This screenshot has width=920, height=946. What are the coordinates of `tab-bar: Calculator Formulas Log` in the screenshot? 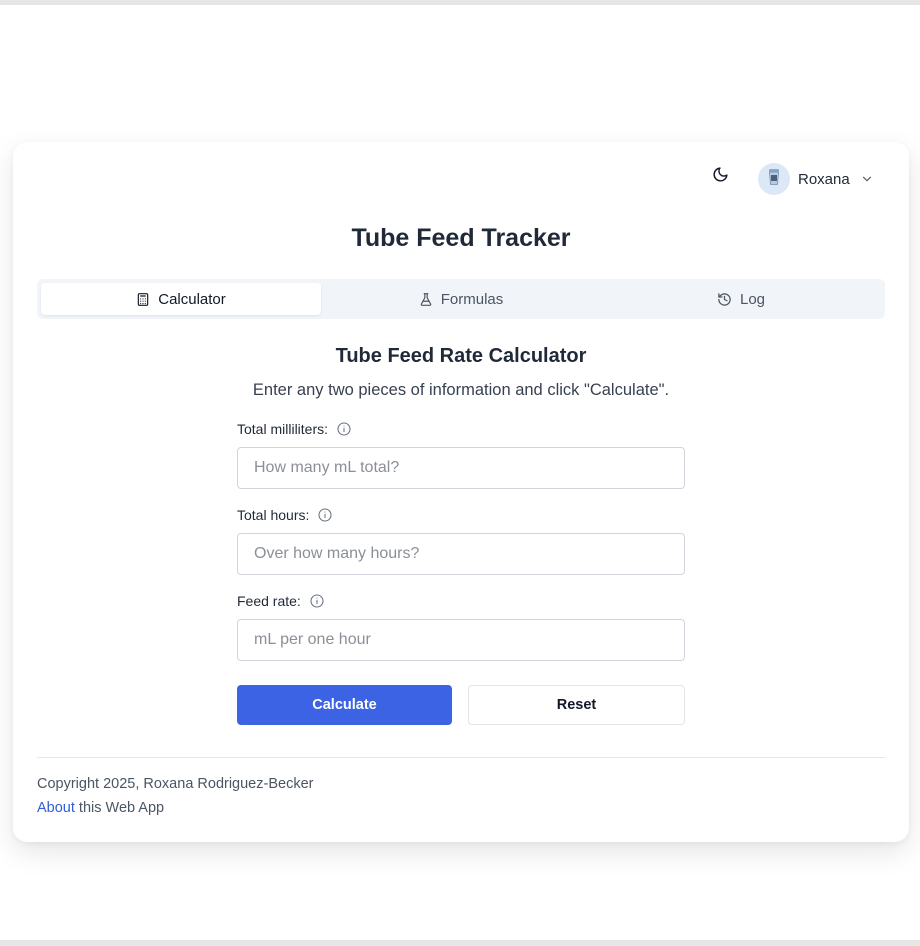 It's located at (461, 299).